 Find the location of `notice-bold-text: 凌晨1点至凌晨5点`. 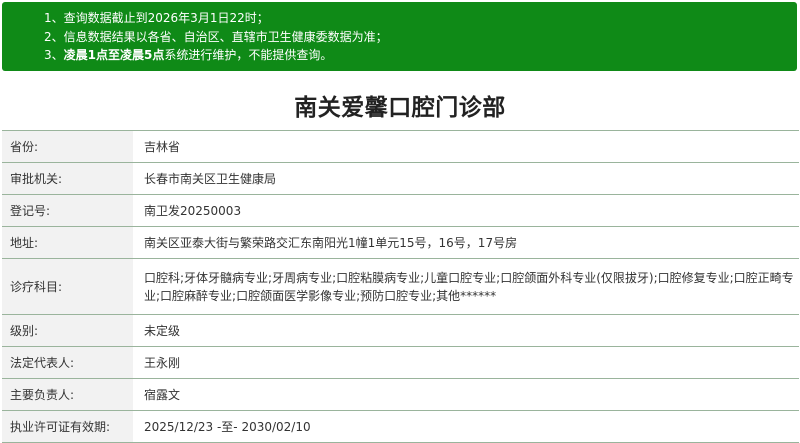

notice-bold-text: 凌晨1点至凌晨5点 is located at coordinates (114, 55).